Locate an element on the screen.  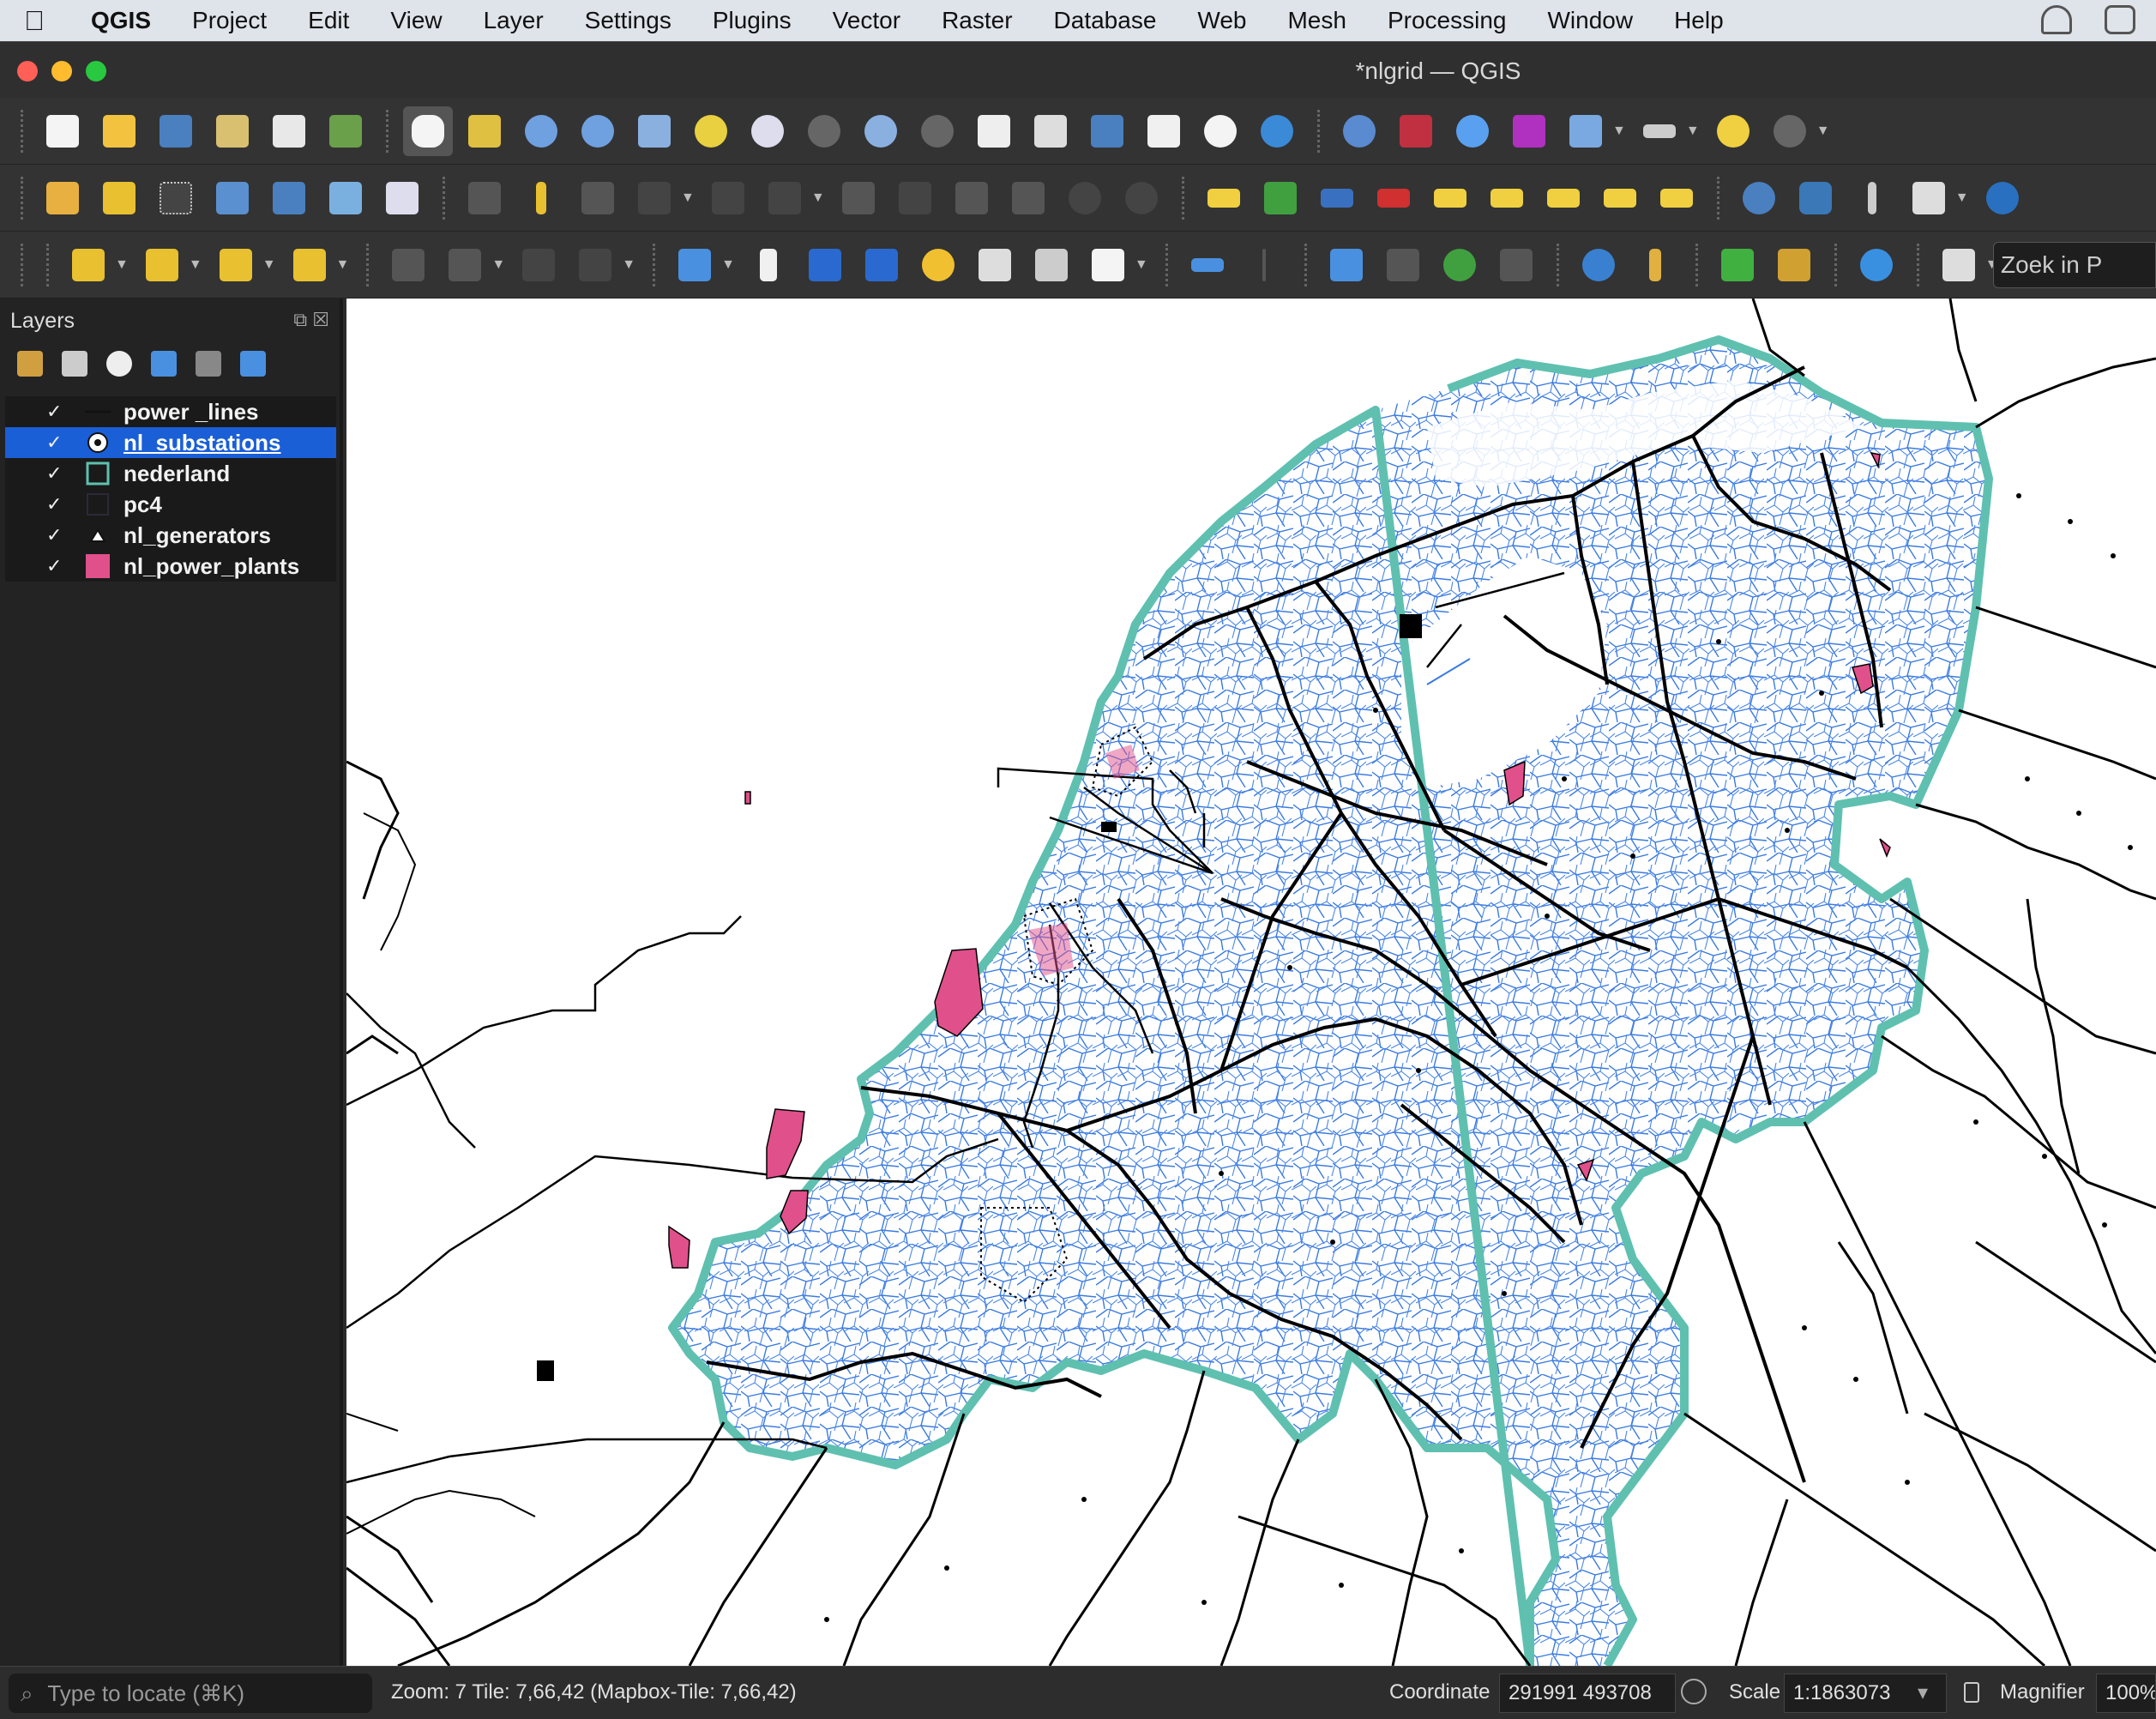
metasearch-button is located at coordinates (1759, 198).